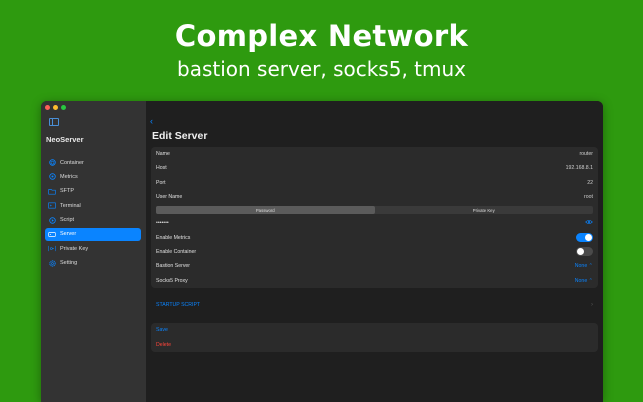  What do you see at coordinates (72, 162) in the screenshot?
I see `sidebar-item-label: Container` at bounding box center [72, 162].